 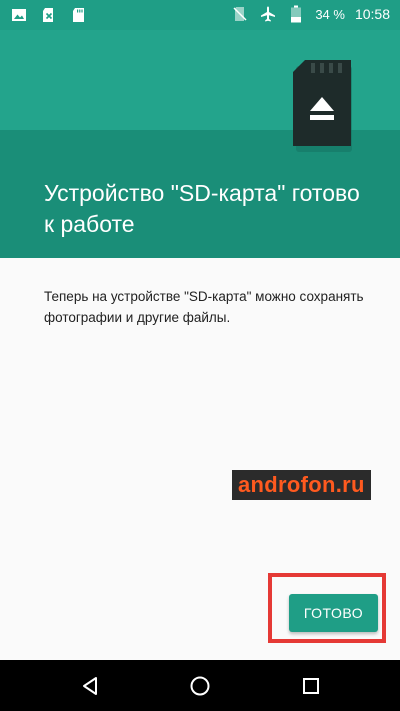 I want to click on status-bar: 34 % 10:58, so click(x=200, y=15).